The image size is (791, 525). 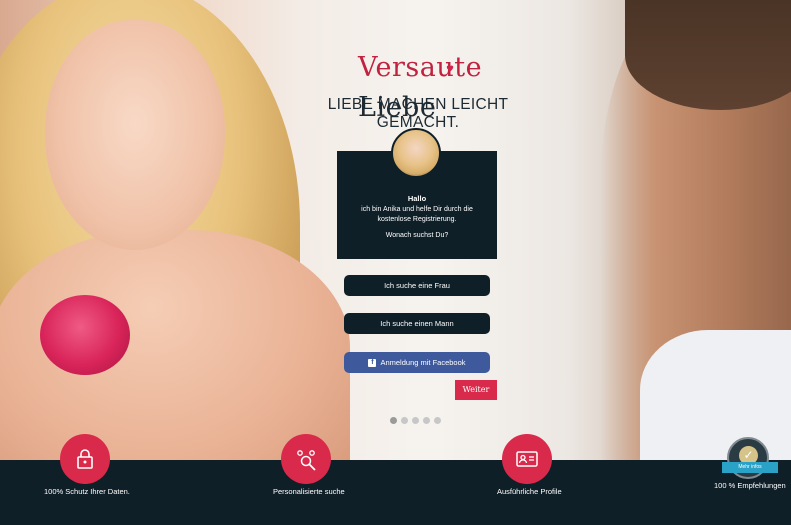 I want to click on seal-label: 100 % Empfehlungen, so click(x=750, y=485).